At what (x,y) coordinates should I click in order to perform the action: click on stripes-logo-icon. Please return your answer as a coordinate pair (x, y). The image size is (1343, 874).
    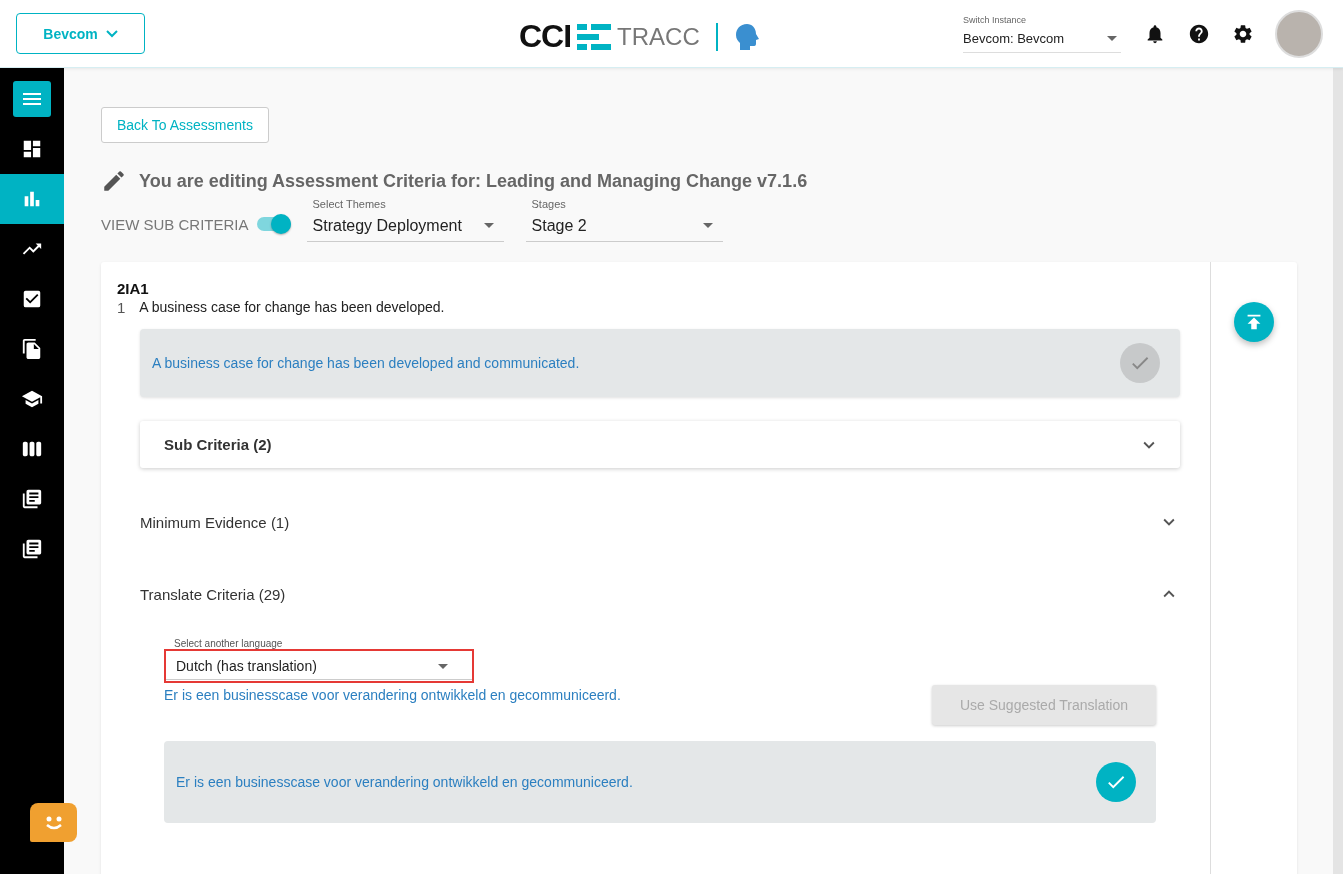
    Looking at the image, I should click on (594, 36).